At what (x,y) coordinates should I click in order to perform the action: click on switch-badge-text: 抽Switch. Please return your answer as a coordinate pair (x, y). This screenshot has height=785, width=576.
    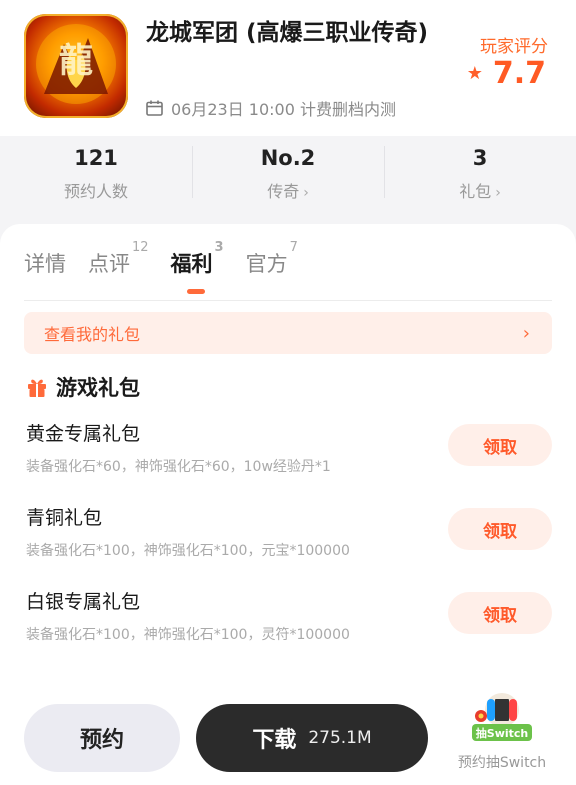
    Looking at the image, I should click on (502, 733).